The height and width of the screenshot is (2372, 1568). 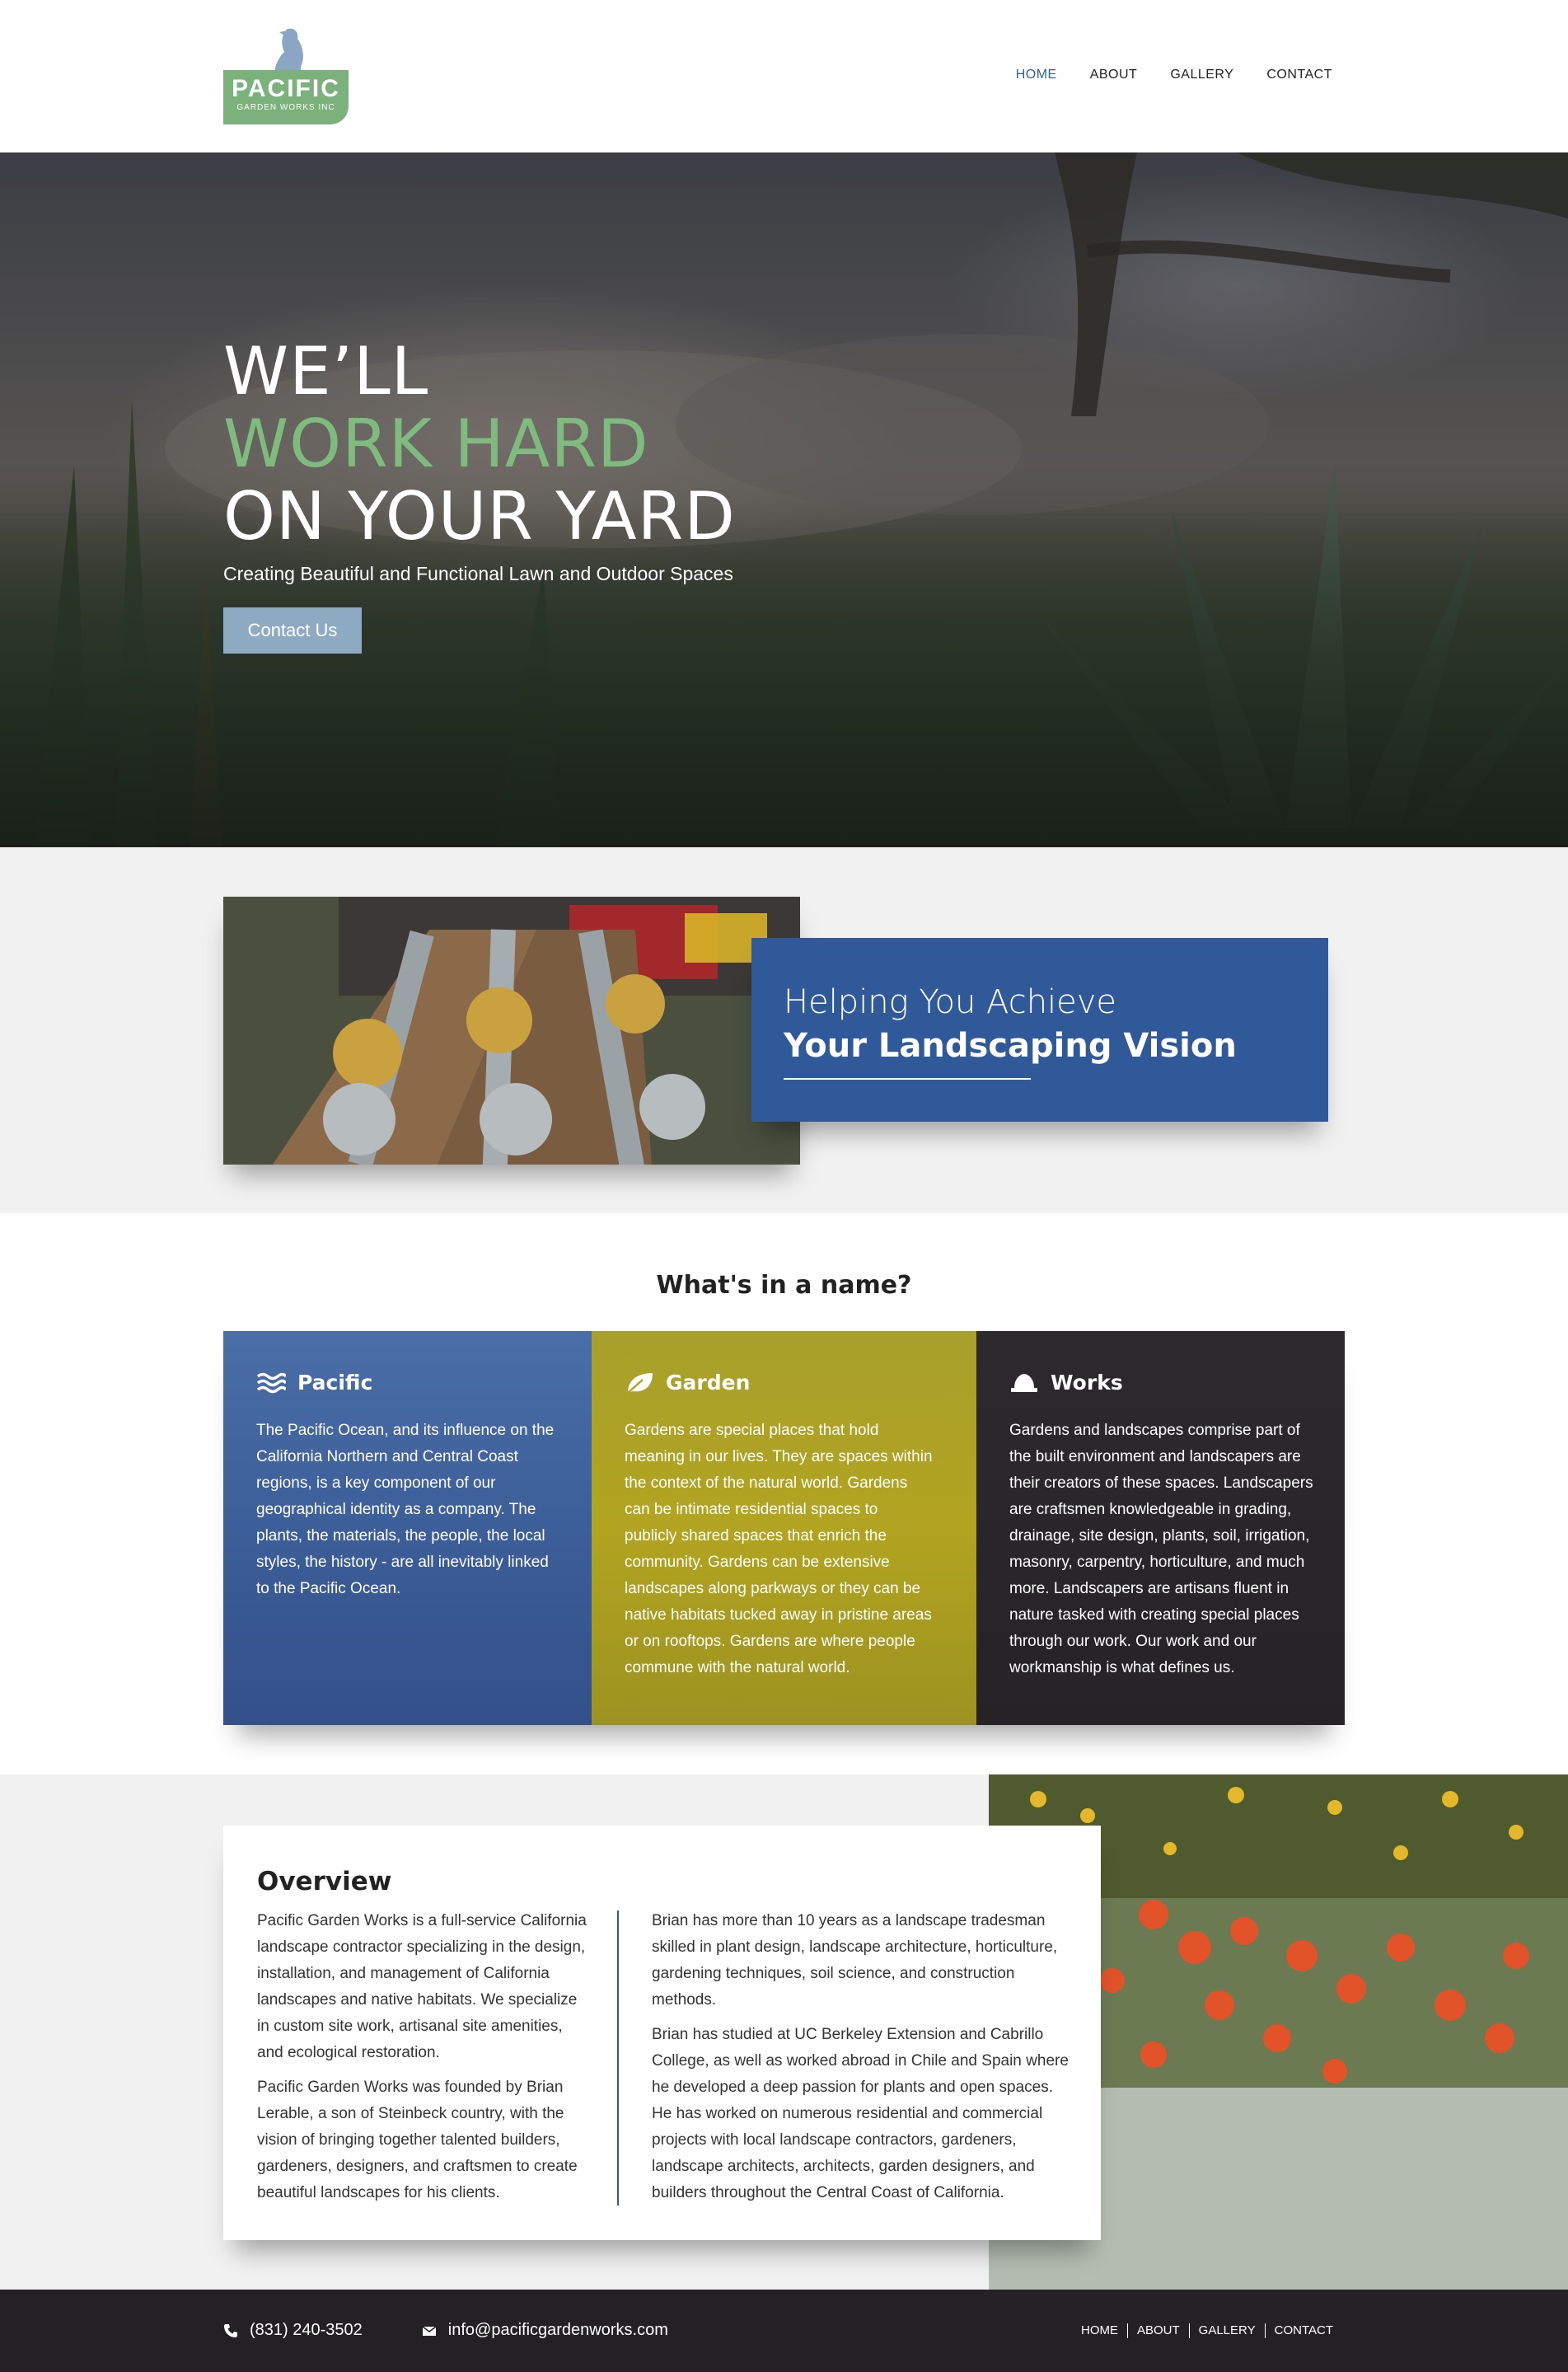 I want to click on overview-divider, so click(x=618, y=2058).